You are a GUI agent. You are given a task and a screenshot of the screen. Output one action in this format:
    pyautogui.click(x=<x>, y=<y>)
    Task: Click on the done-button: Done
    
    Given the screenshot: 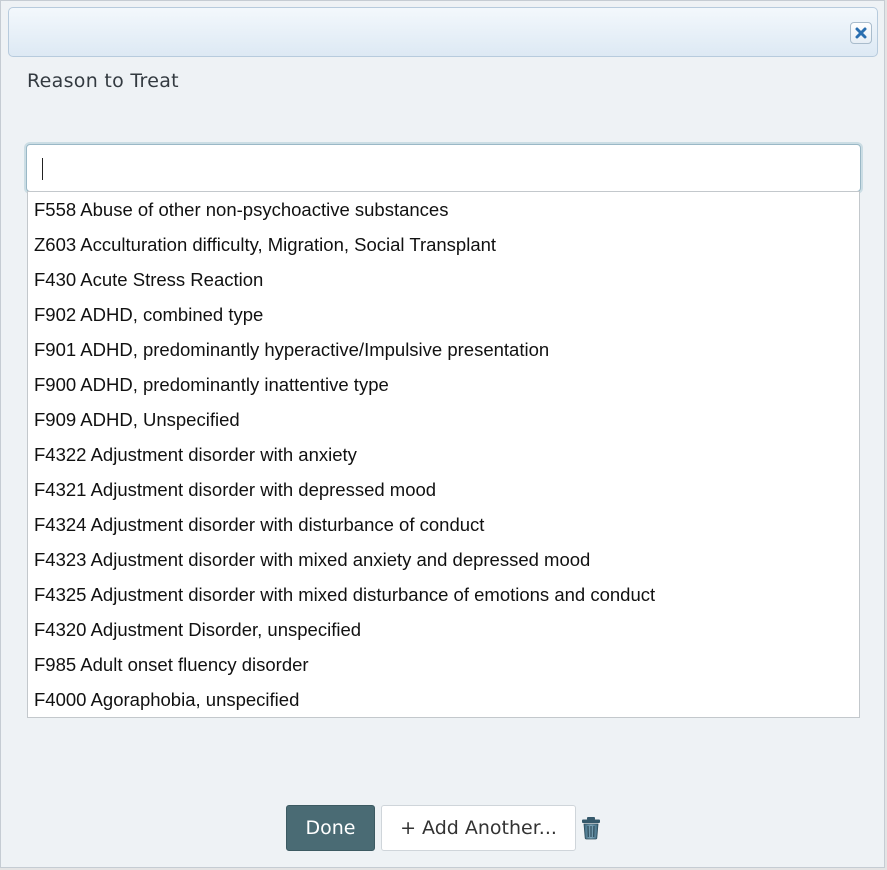 What is the action you would take?
    pyautogui.click(x=330, y=828)
    